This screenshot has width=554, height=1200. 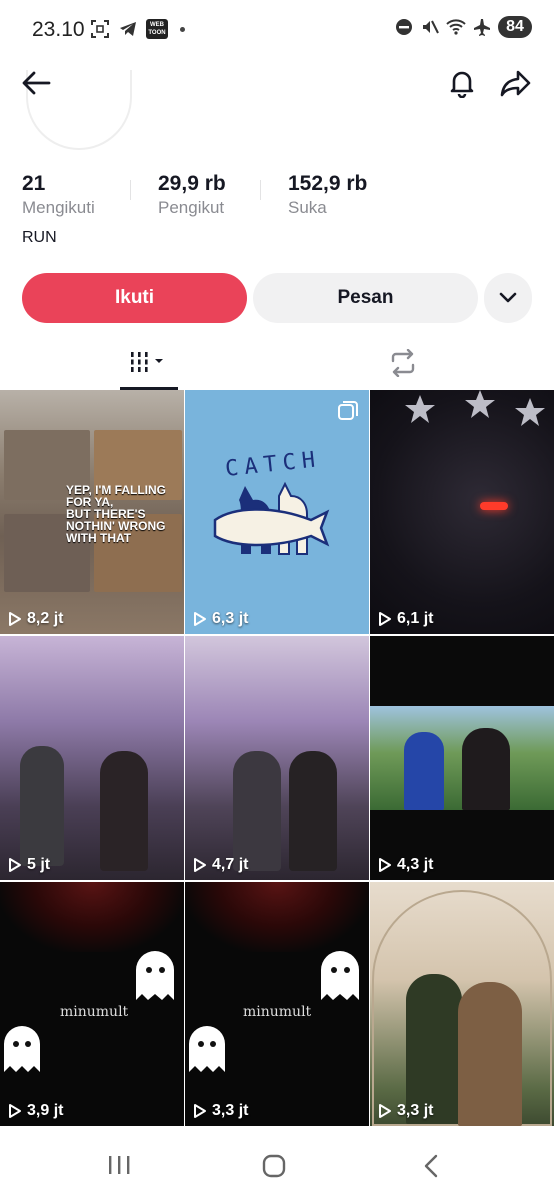 I want to click on stat-likes: 152,9 rb Suka, so click(x=327, y=195).